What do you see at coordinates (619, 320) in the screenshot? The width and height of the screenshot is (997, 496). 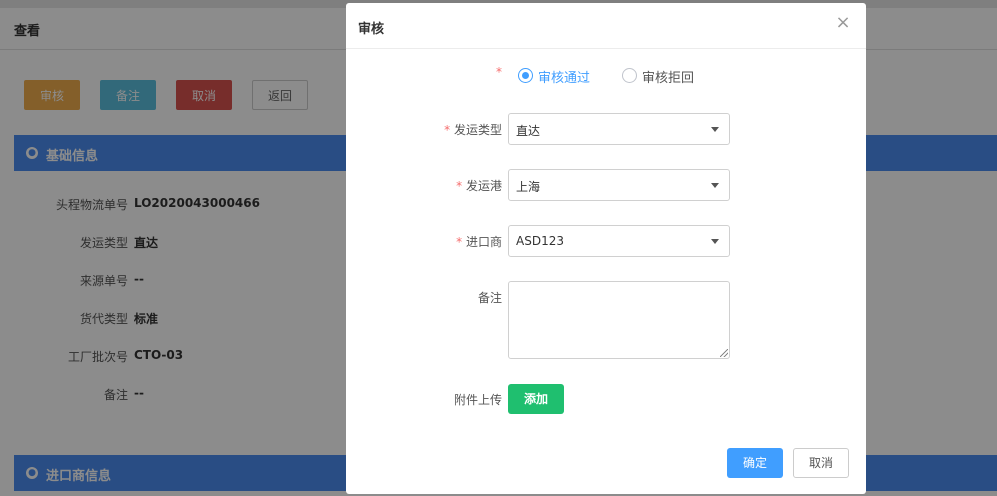 I see `remark-textarea` at bounding box center [619, 320].